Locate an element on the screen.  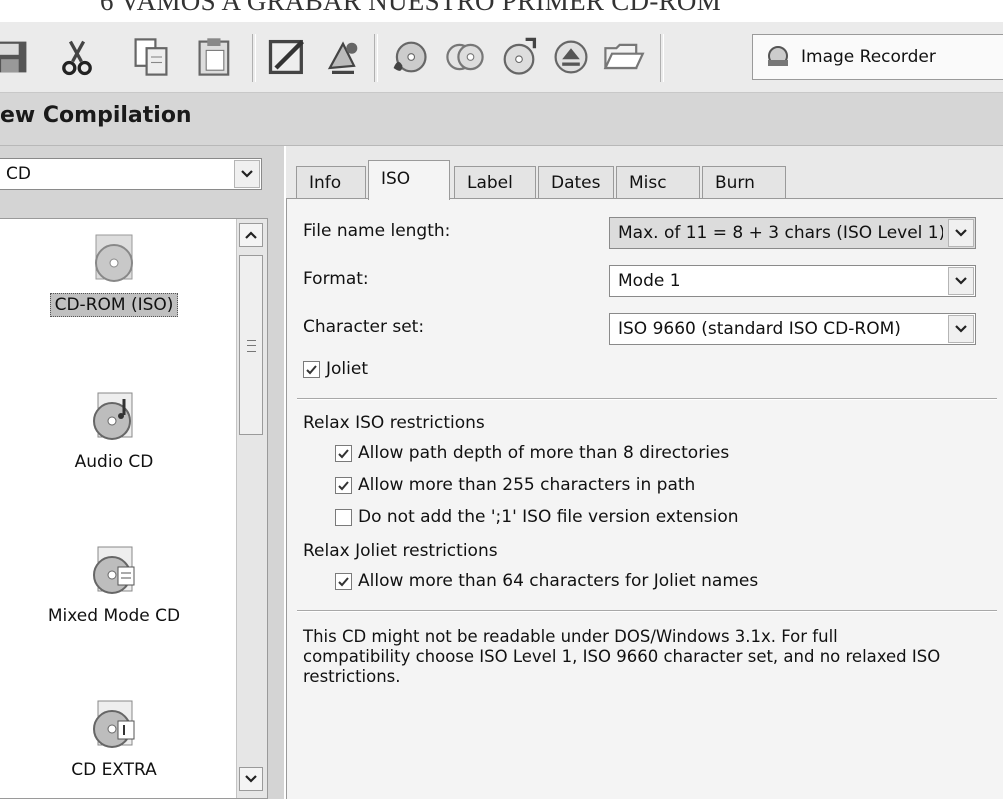
tab-dates: Dates is located at coordinates (576, 182).